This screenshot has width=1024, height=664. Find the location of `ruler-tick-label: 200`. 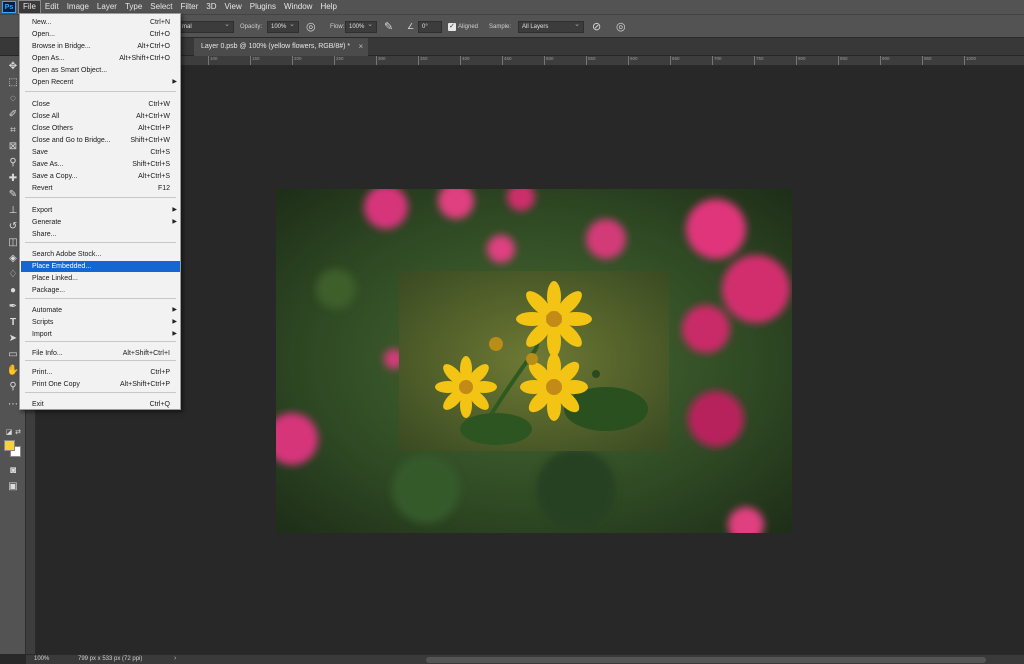

ruler-tick-label: 200 is located at coordinates (297, 60).